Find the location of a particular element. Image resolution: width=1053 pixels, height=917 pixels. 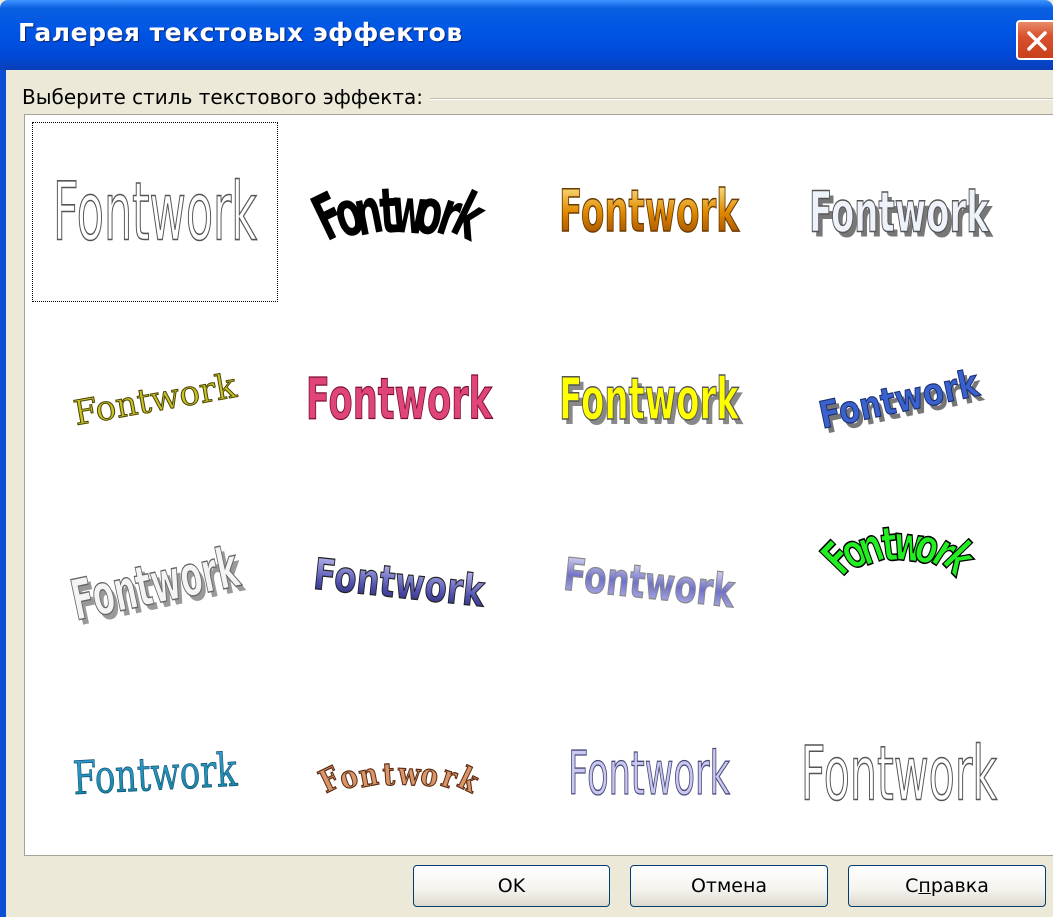

help-button: Справка is located at coordinates (947, 886).